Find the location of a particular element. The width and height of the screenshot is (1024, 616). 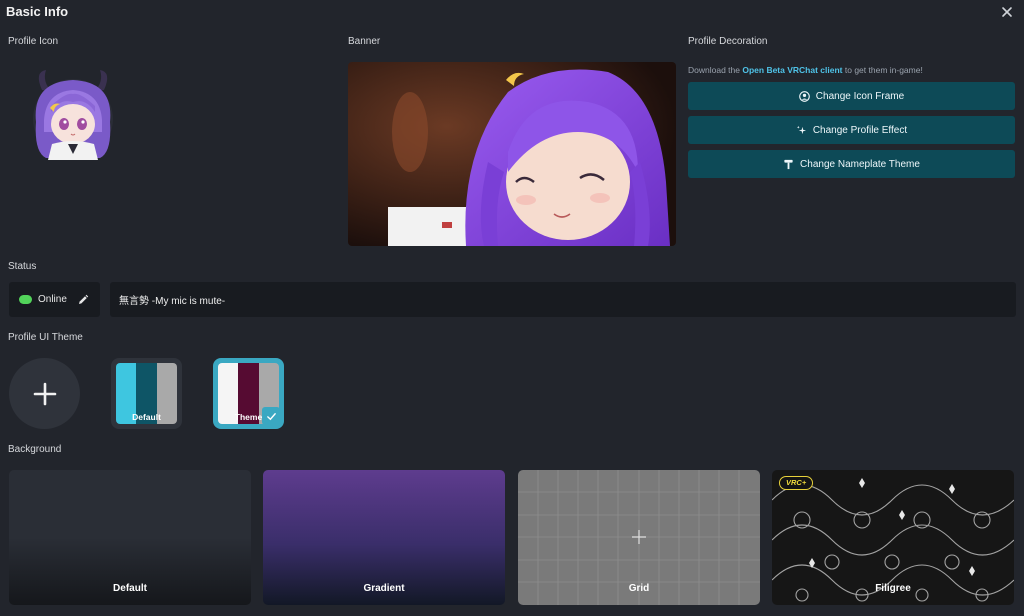

change-icon-frame-button: Change Icon Frame is located at coordinates (851, 96).